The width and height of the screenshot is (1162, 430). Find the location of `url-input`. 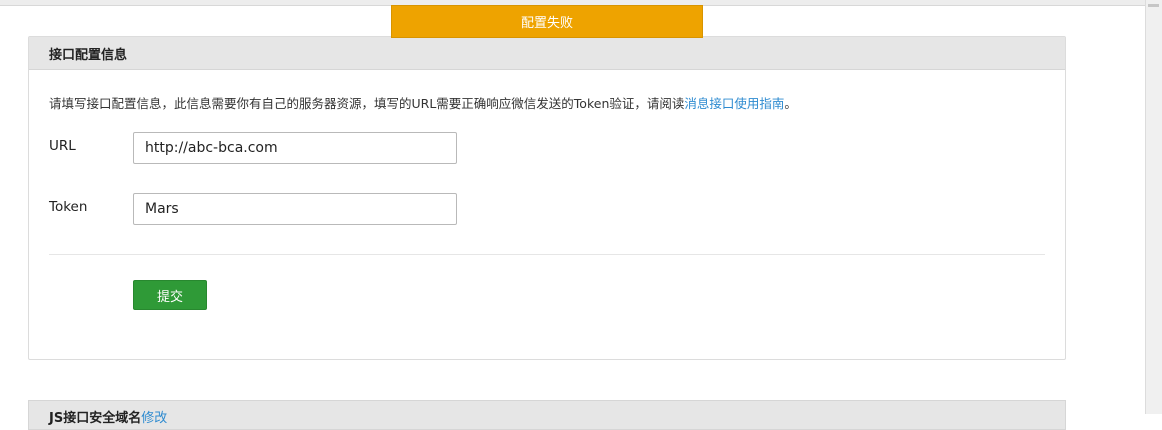

url-input is located at coordinates (295, 148).